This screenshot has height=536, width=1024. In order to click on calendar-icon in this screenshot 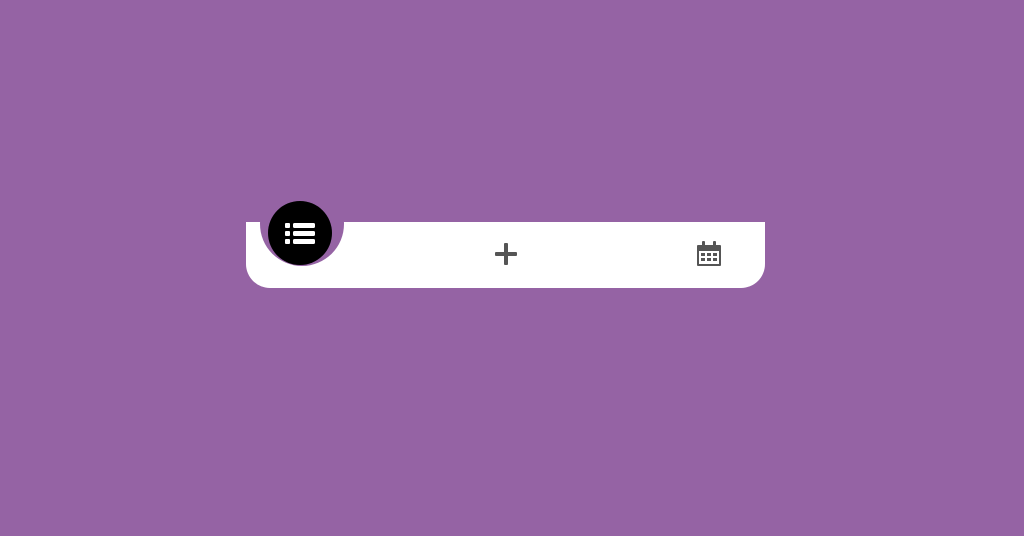, I will do `click(709, 253)`.